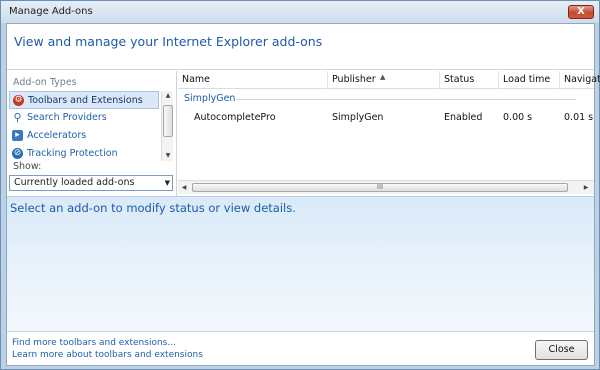  Describe the element at coordinates (581, 12) in the screenshot. I see `window-close-button: X` at that location.